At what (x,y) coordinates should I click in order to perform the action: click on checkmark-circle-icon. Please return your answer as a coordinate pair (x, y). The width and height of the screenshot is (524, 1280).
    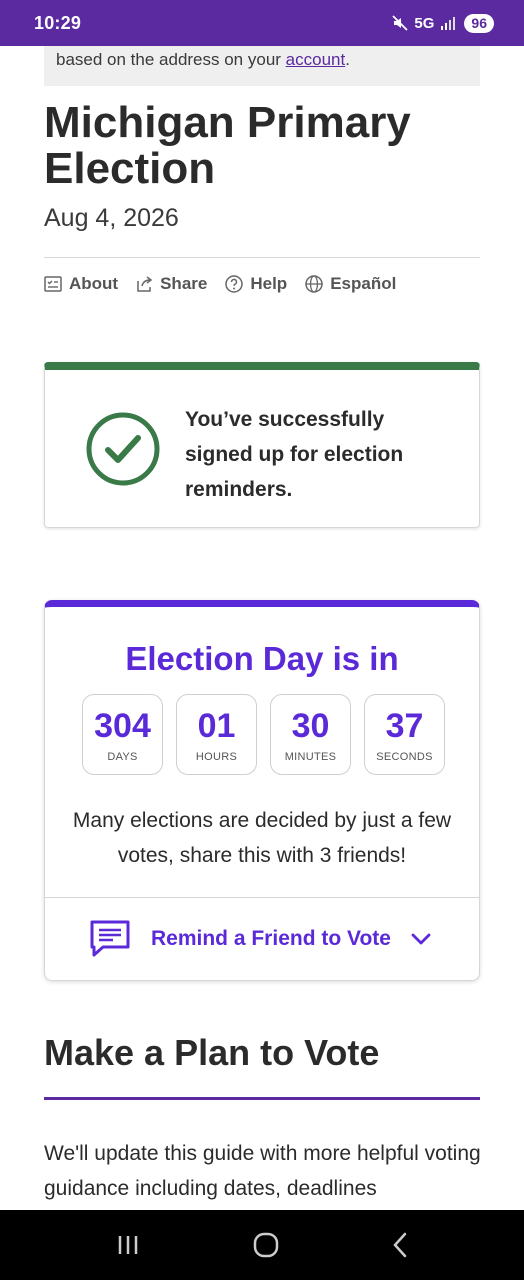
    Looking at the image, I should click on (123, 451).